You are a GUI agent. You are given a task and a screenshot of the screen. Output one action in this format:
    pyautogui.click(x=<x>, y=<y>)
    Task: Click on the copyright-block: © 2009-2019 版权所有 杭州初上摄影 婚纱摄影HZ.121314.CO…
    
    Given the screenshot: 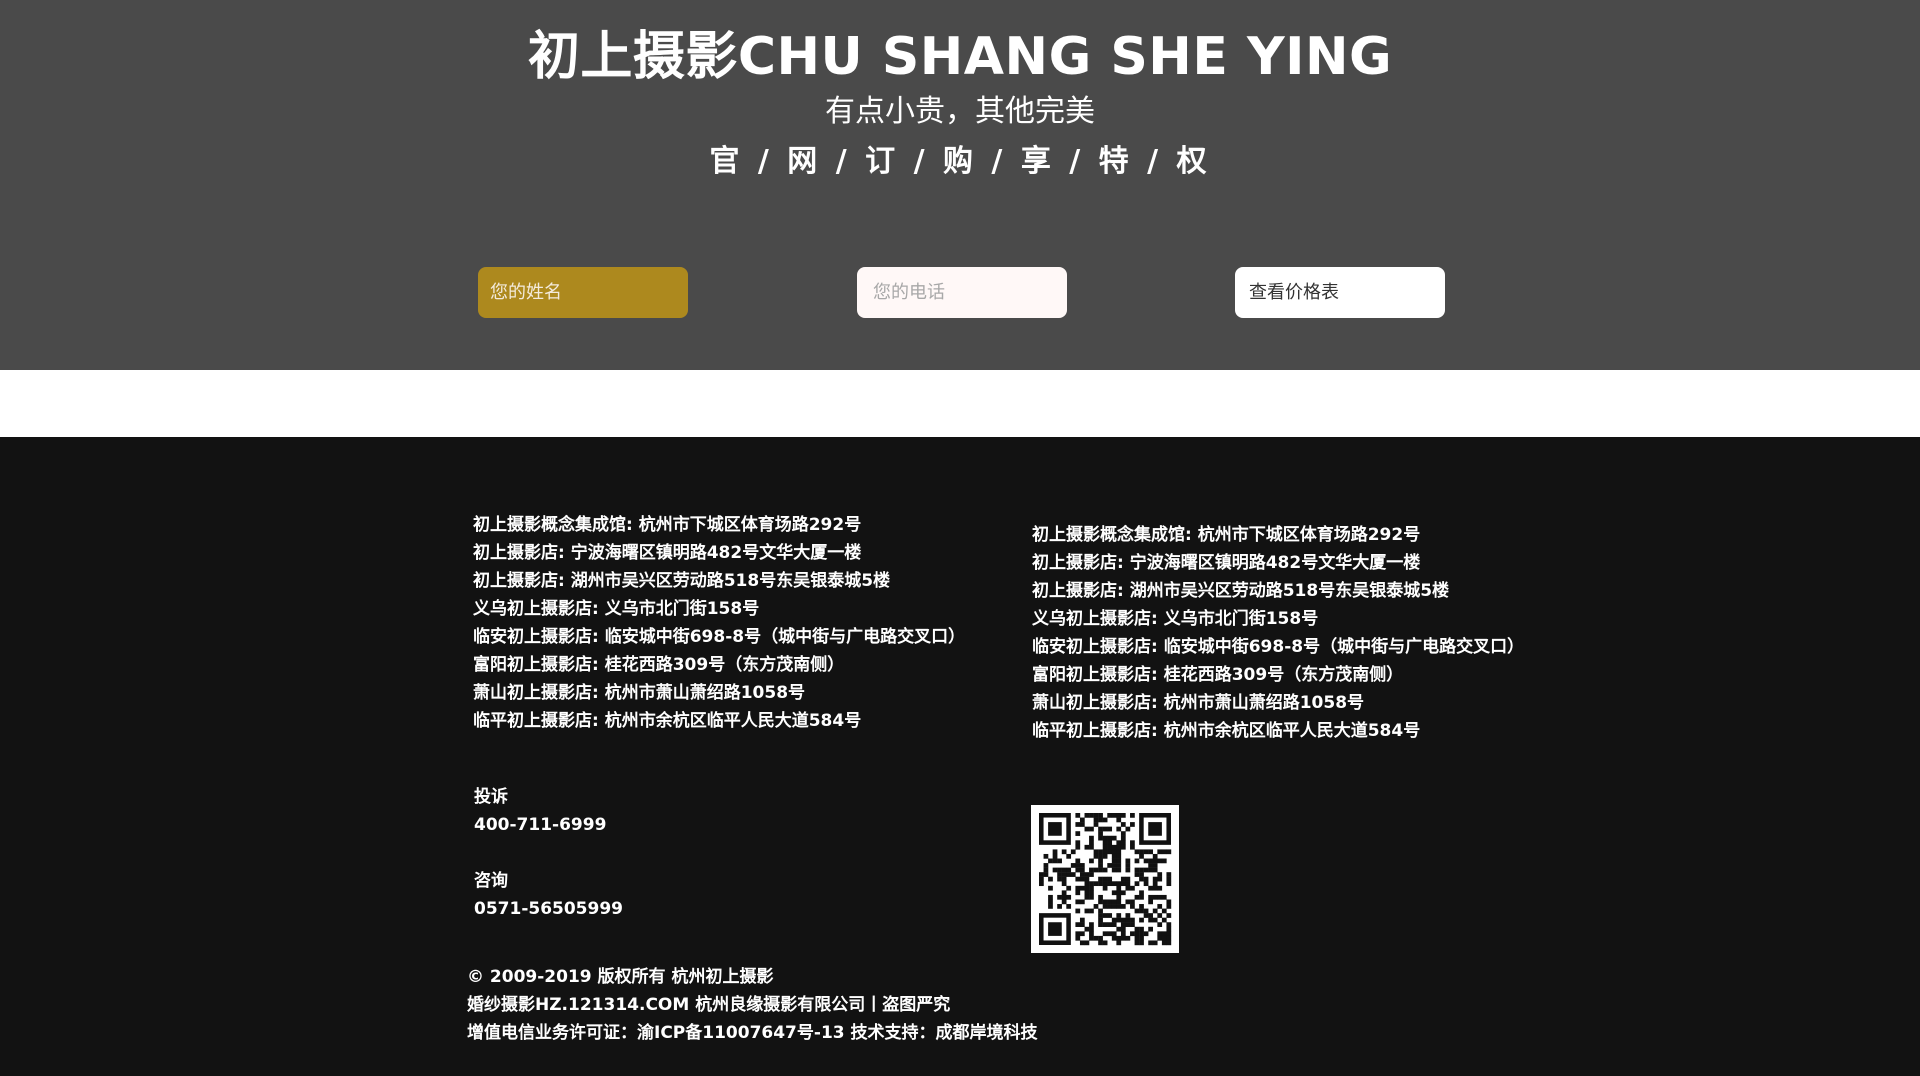 What is the action you would take?
    pyautogui.click(x=752, y=1005)
    